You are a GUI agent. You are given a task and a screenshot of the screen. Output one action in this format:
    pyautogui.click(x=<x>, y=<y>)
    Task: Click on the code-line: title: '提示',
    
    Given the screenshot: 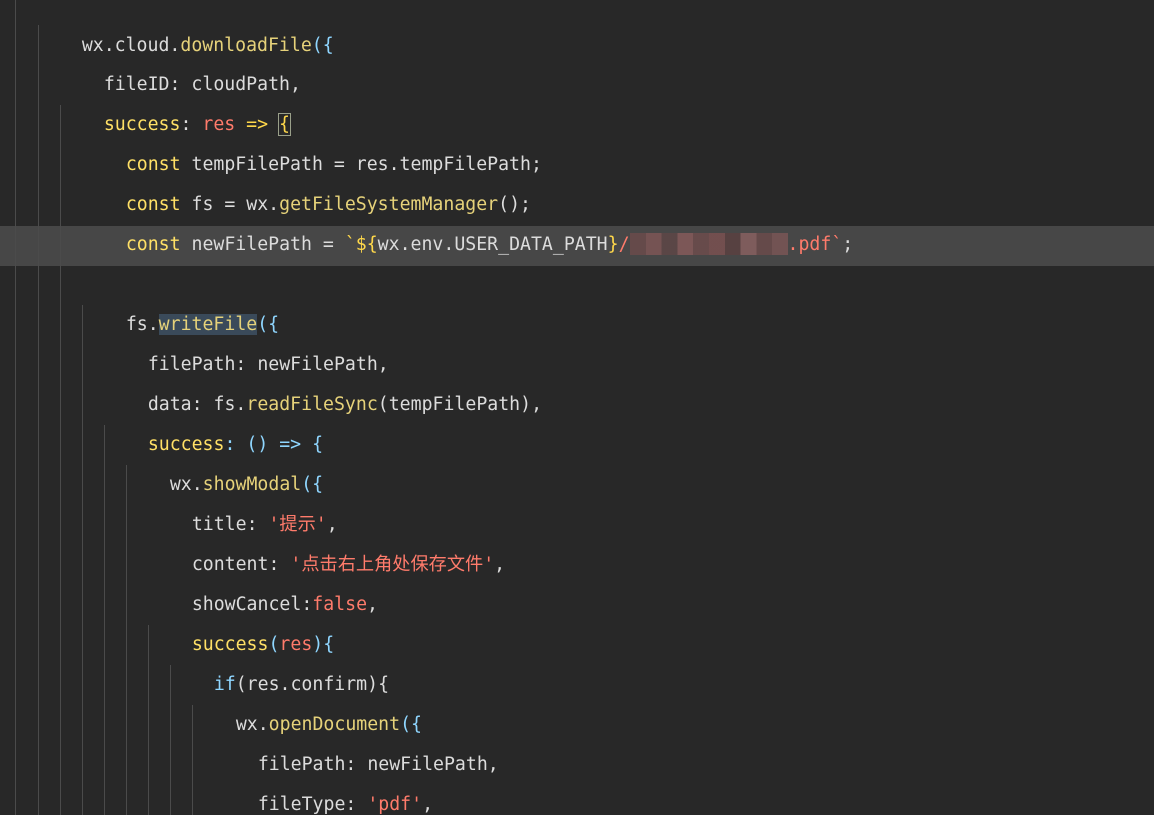 What is the action you would take?
    pyautogui.click(x=243, y=500)
    